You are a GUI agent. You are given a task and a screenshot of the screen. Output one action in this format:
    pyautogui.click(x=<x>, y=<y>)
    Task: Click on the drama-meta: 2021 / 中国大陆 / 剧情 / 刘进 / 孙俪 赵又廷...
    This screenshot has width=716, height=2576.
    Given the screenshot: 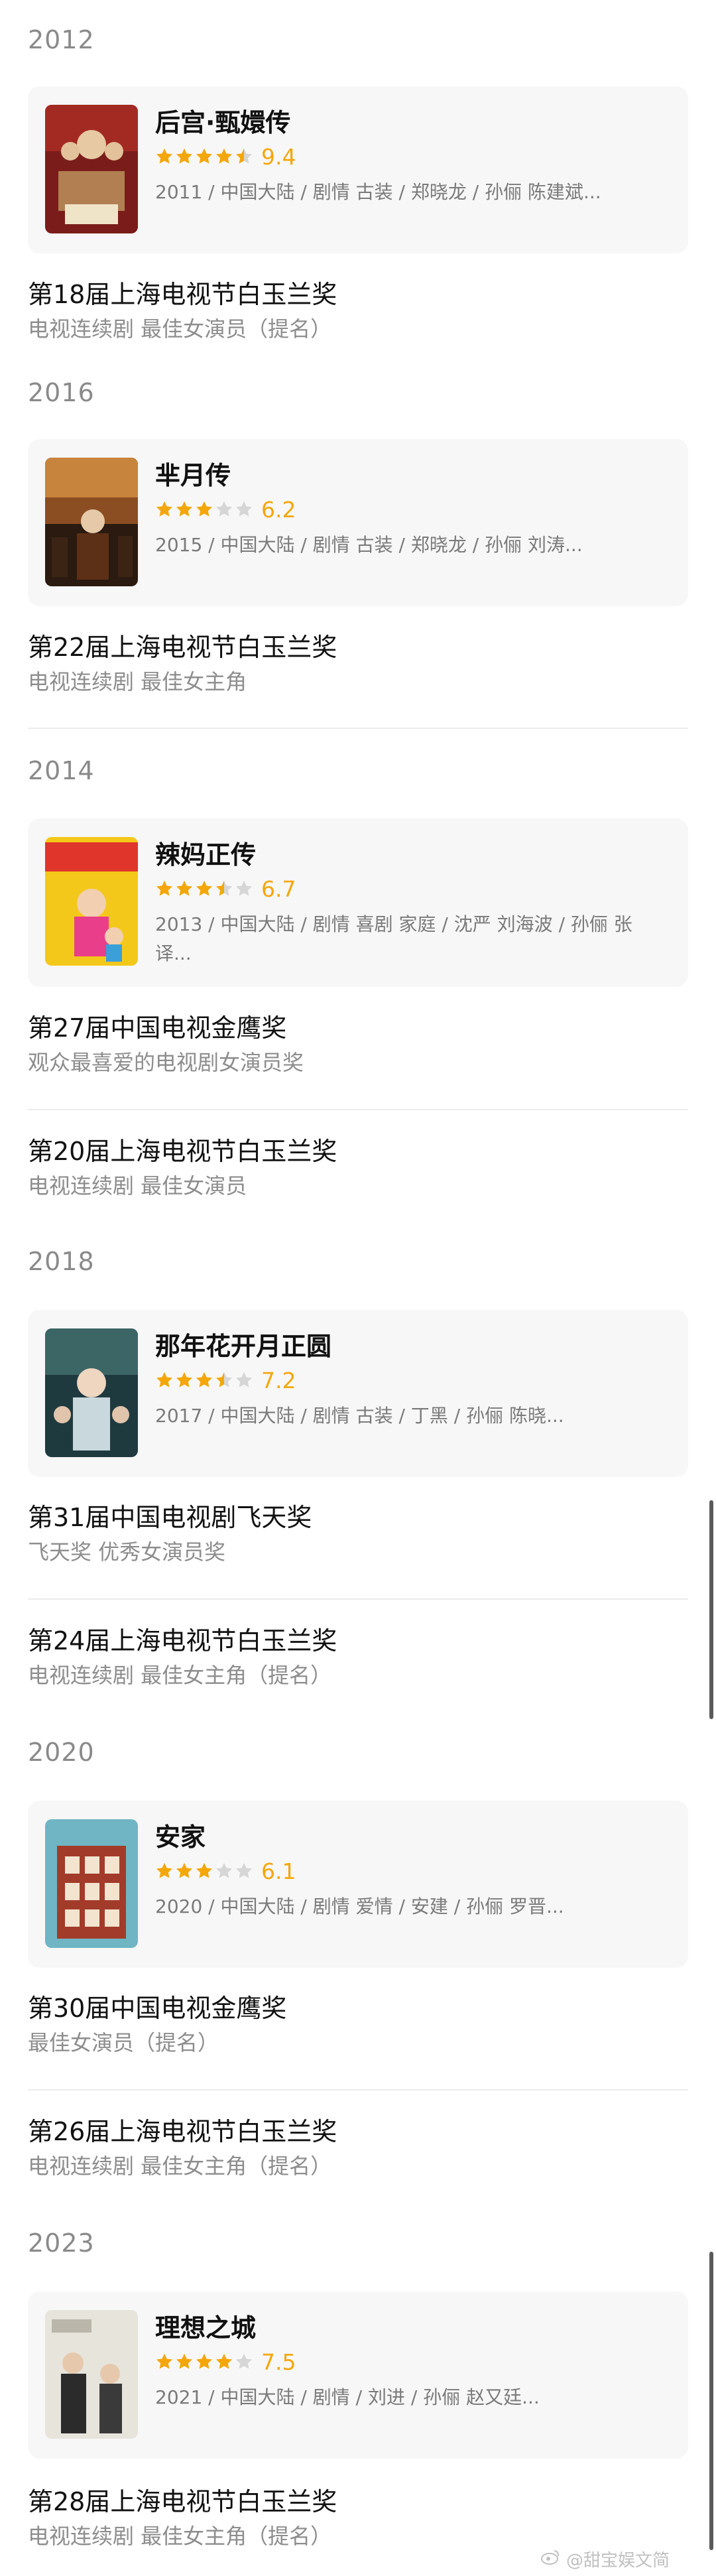 What is the action you would take?
    pyautogui.click(x=348, y=2397)
    